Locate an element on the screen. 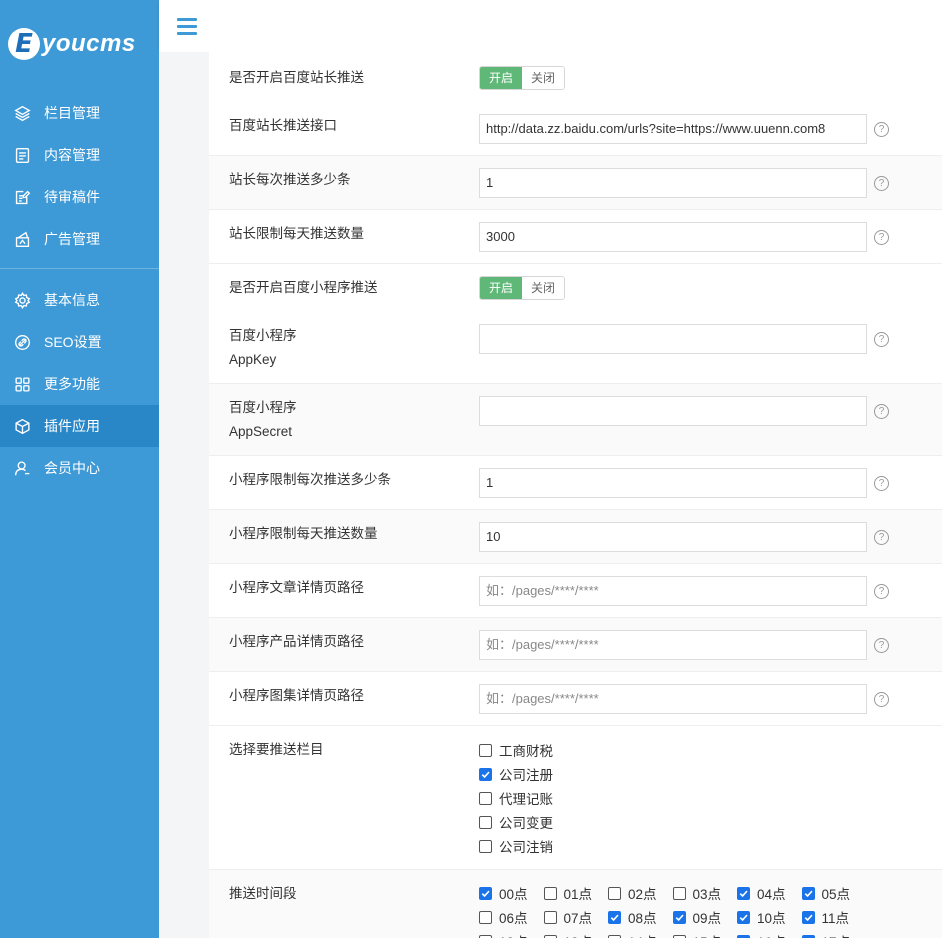 The width and height of the screenshot is (942, 938). checkbox-option: 公司注册 is located at coordinates (516, 774).